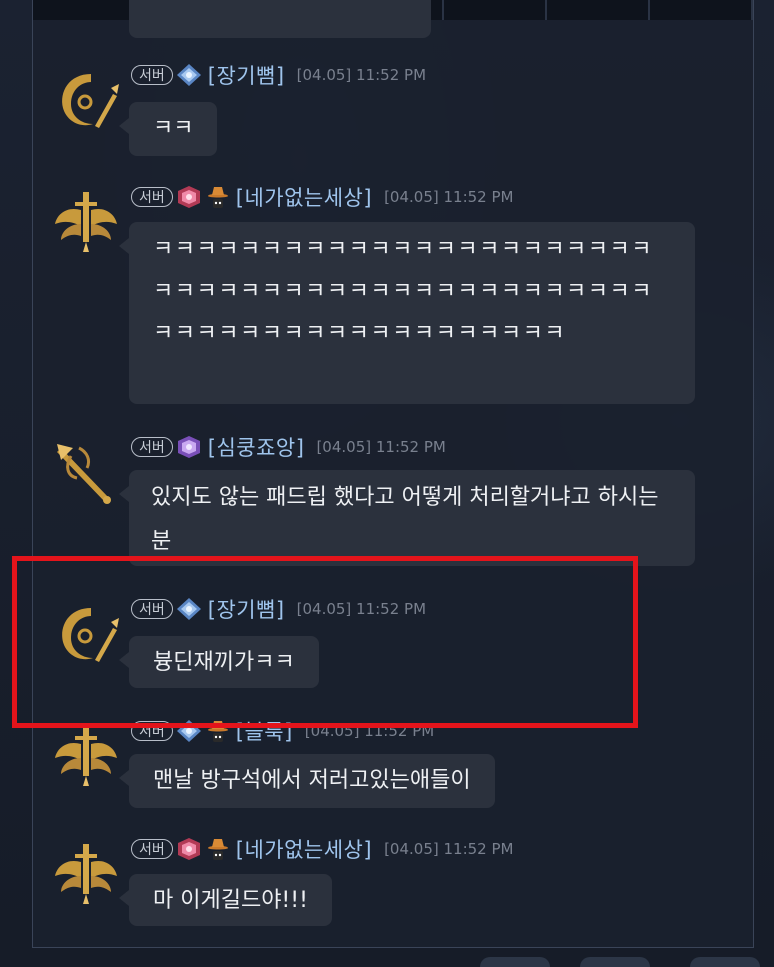  What do you see at coordinates (264, 731) in the screenshot?
I see `nickname: [블룩]` at bounding box center [264, 731].